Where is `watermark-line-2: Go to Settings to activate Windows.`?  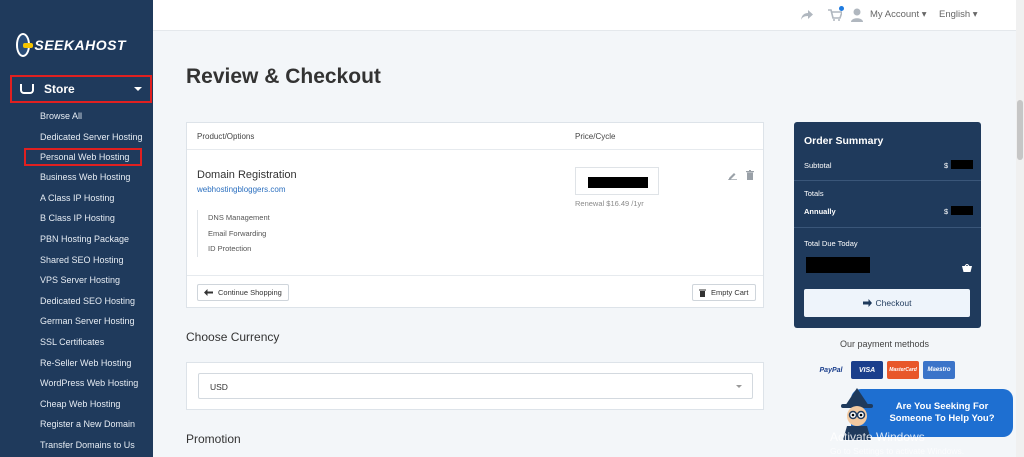
watermark-line-2: Go to Settings to activate Windows. is located at coordinates (897, 451).